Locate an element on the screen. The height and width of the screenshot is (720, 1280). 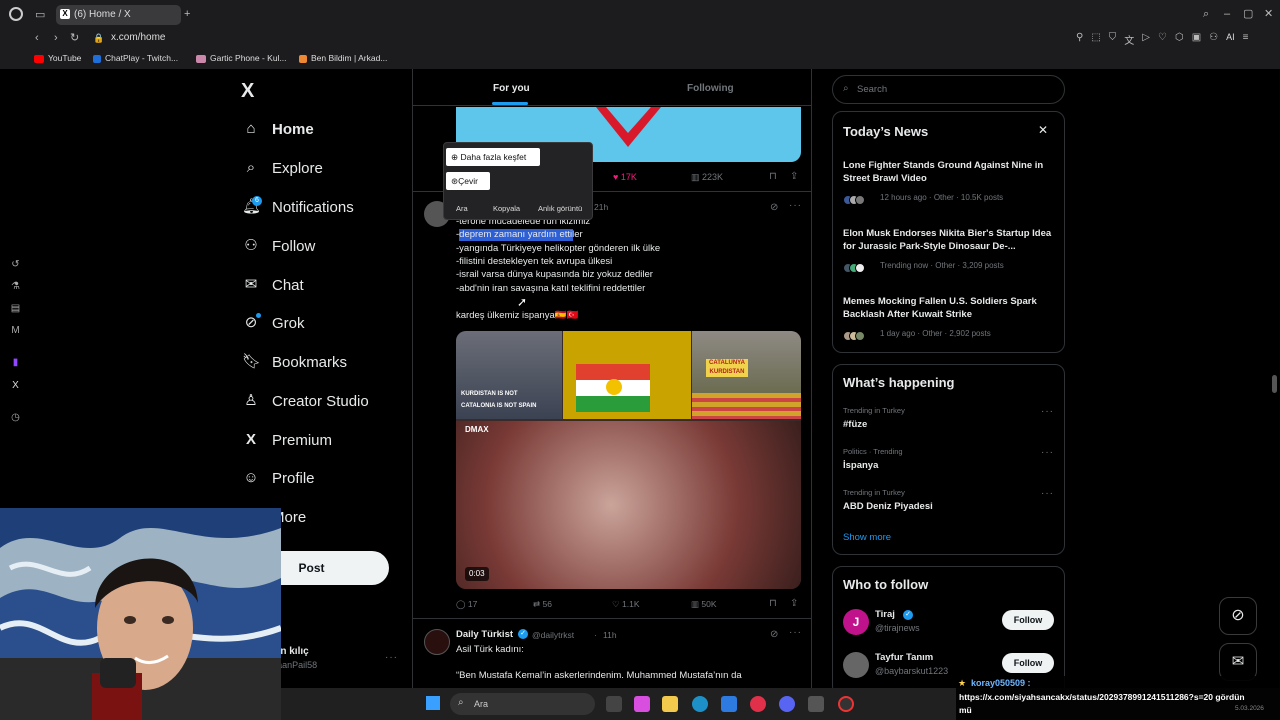
top-post-views: ▥ 223K is located at coordinates (707, 177).